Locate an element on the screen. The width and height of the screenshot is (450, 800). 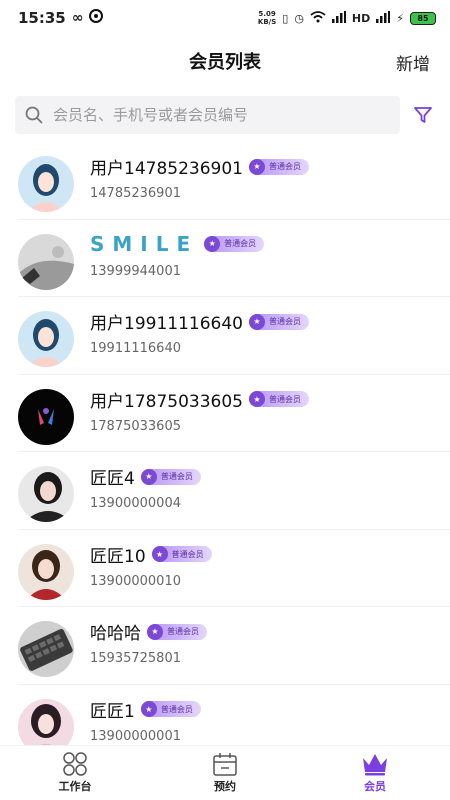
nav-item-appointment: 预约 is located at coordinates (225, 773).